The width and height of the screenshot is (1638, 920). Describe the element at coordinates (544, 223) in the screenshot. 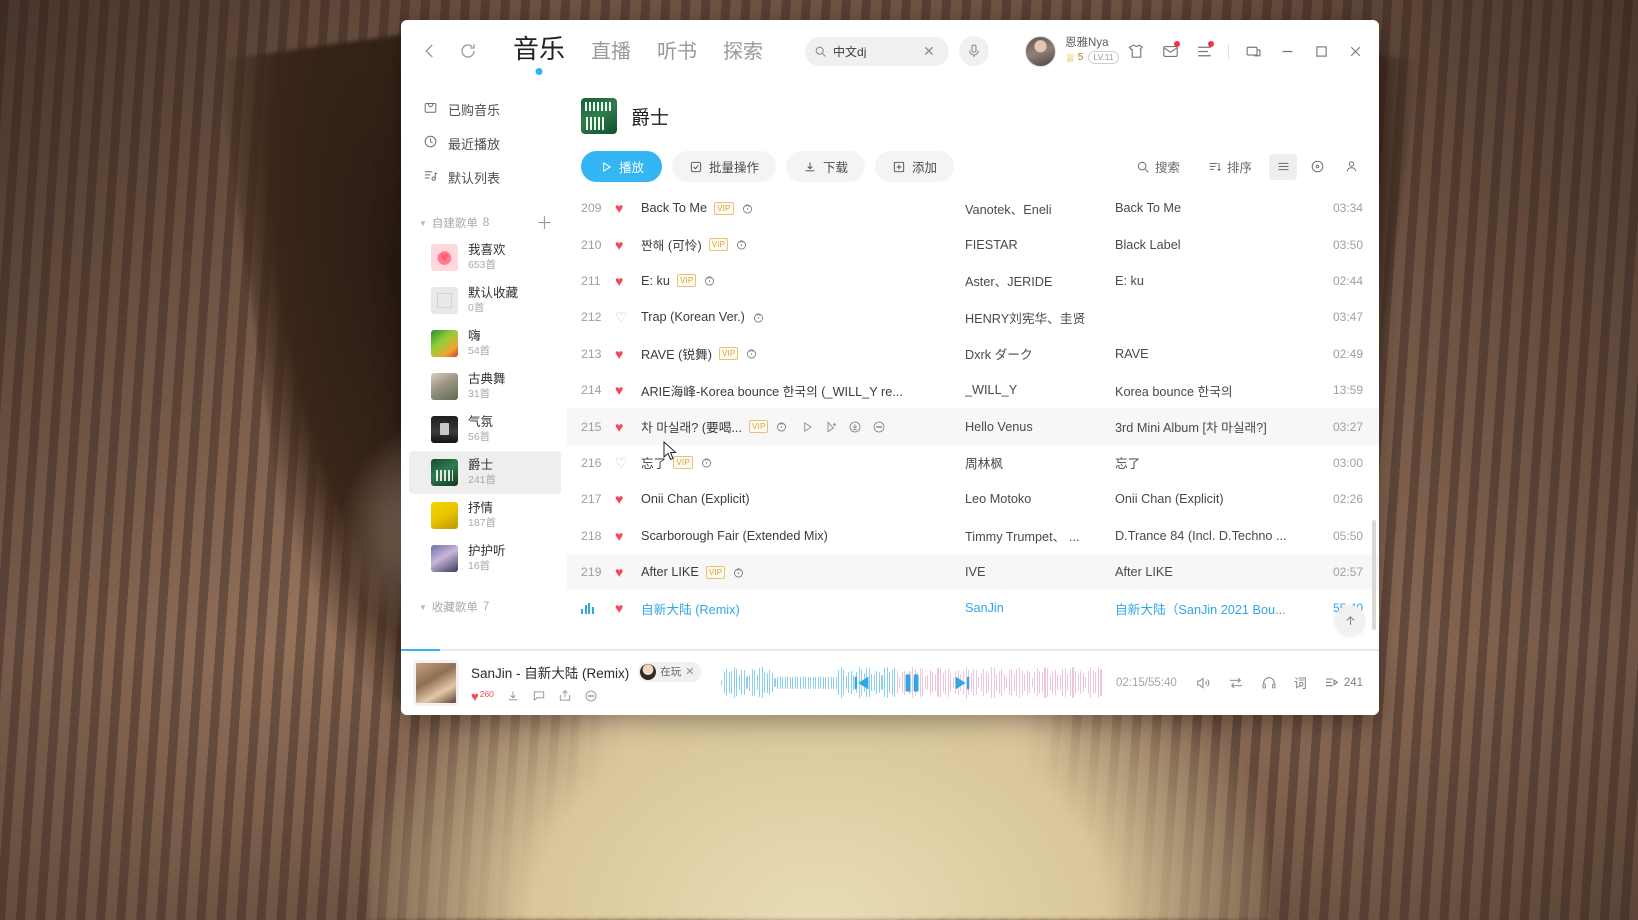

I see `plus-icon: ＋` at that location.